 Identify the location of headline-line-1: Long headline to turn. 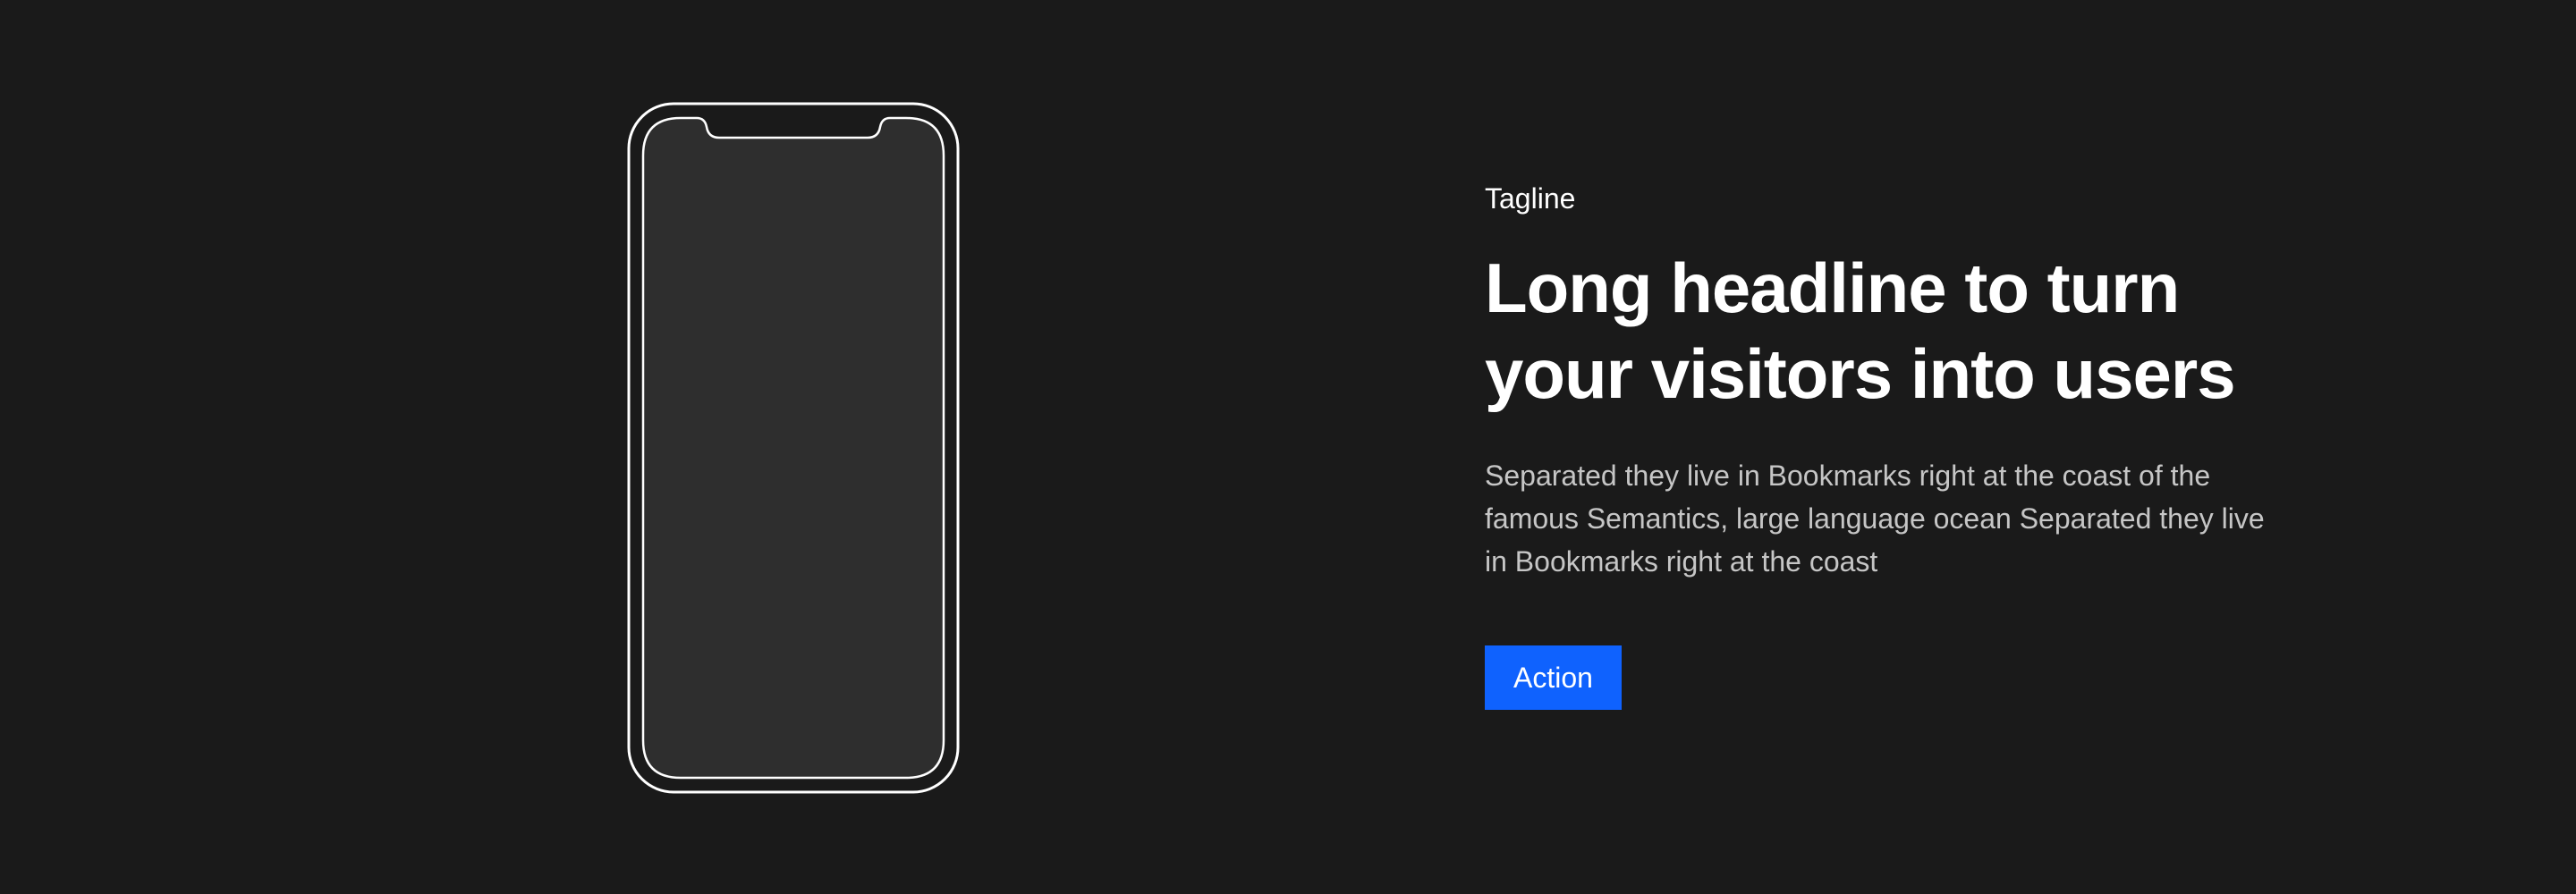
(1832, 288).